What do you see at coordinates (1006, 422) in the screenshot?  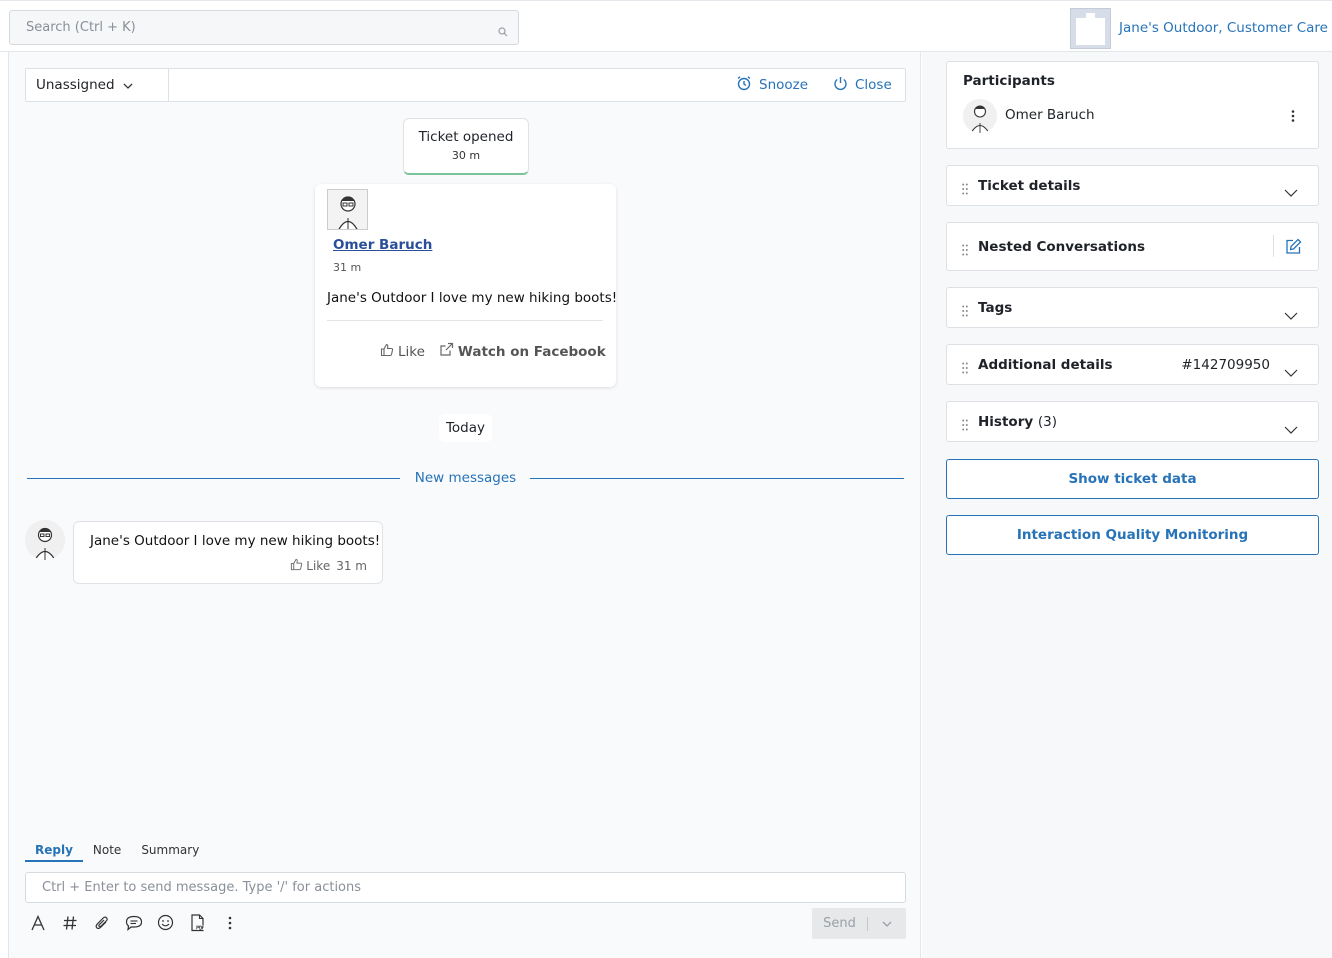 I see `history-label: History` at bounding box center [1006, 422].